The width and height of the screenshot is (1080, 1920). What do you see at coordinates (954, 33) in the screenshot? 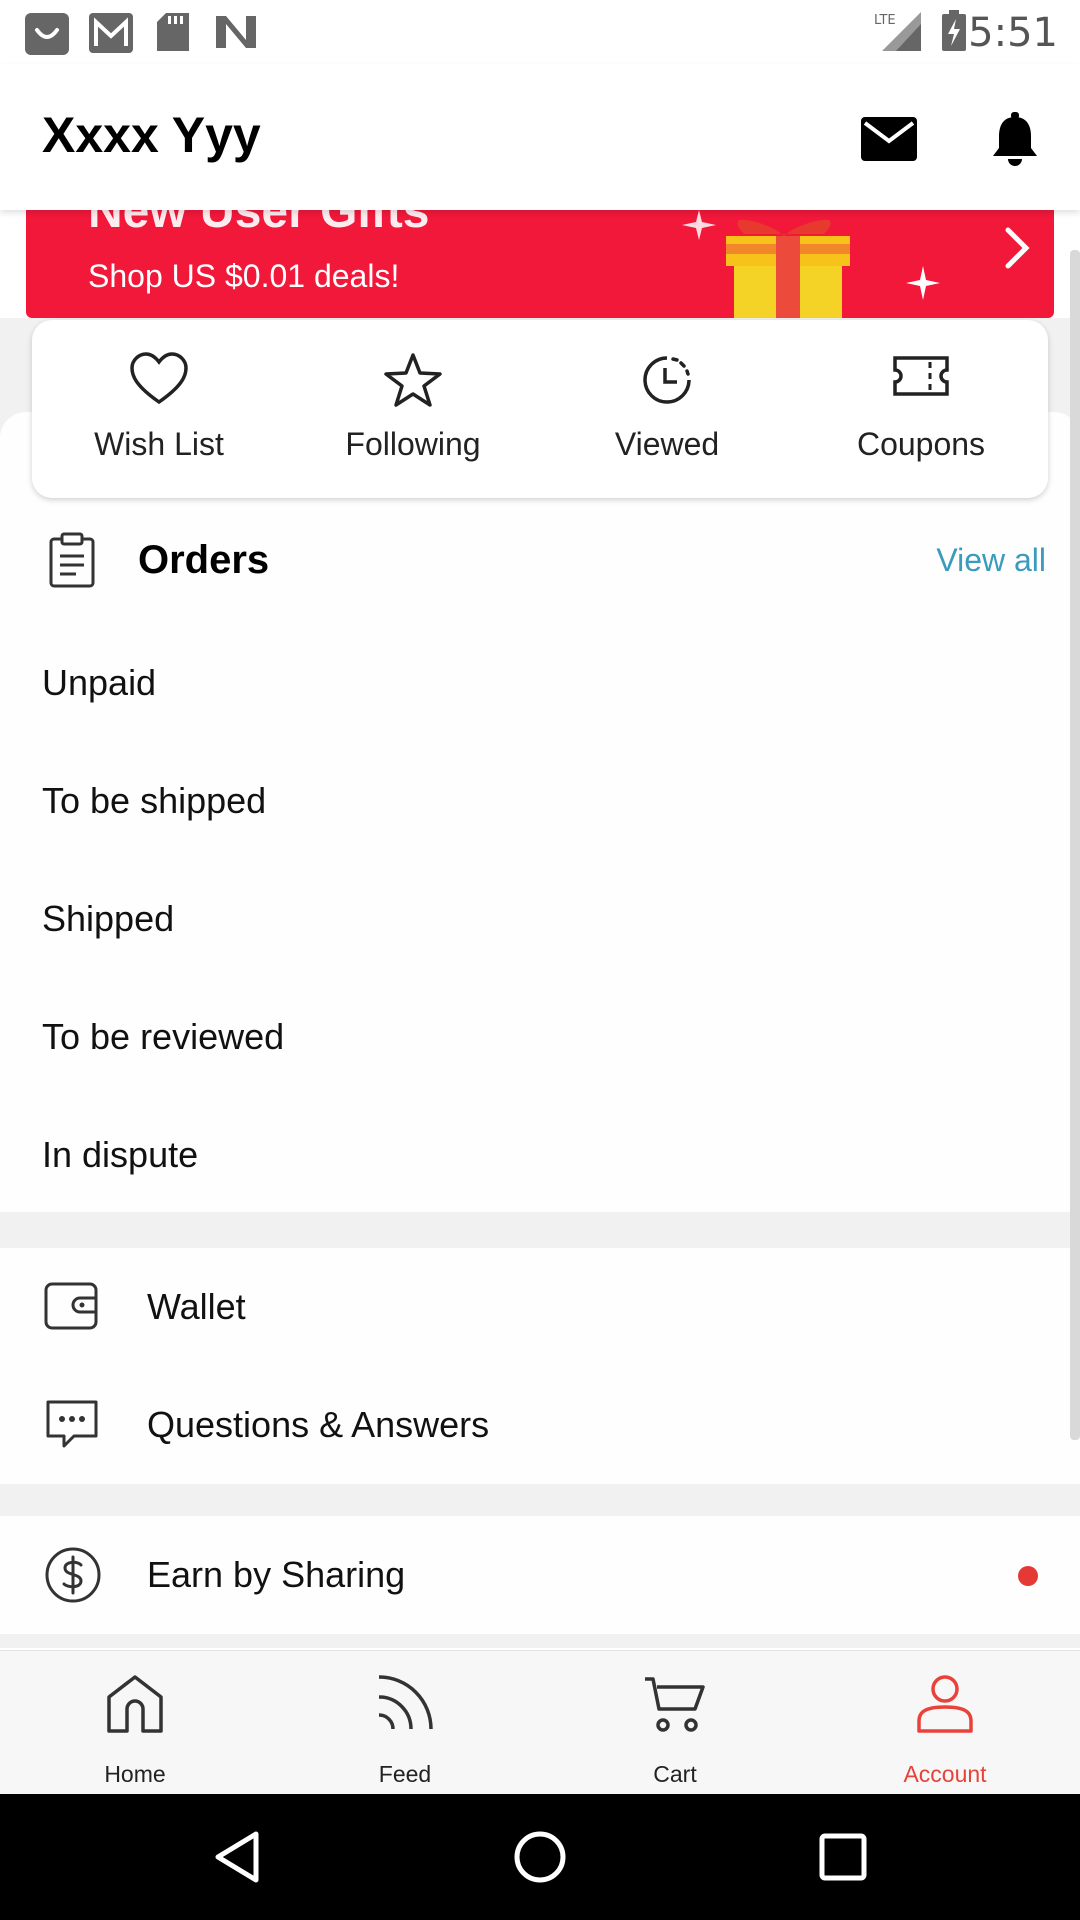
I see `battery-charging-icon` at bounding box center [954, 33].